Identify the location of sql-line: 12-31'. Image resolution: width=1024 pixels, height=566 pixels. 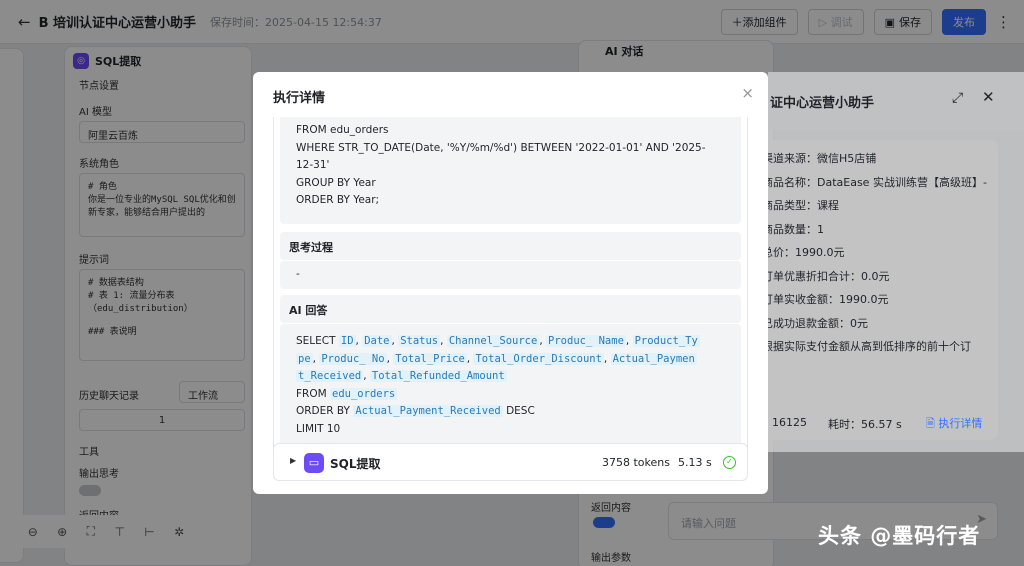
(313, 165).